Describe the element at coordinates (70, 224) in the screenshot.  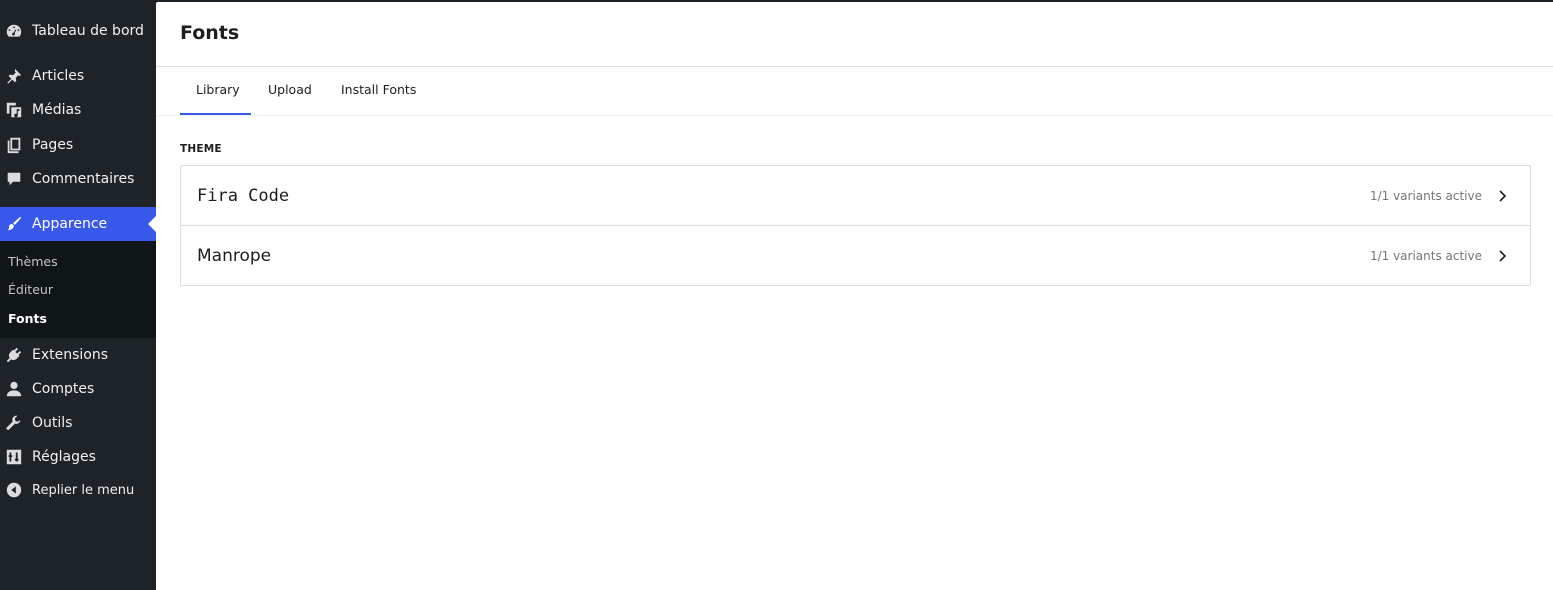
I see `sidebar-item-label: Apparence` at that location.